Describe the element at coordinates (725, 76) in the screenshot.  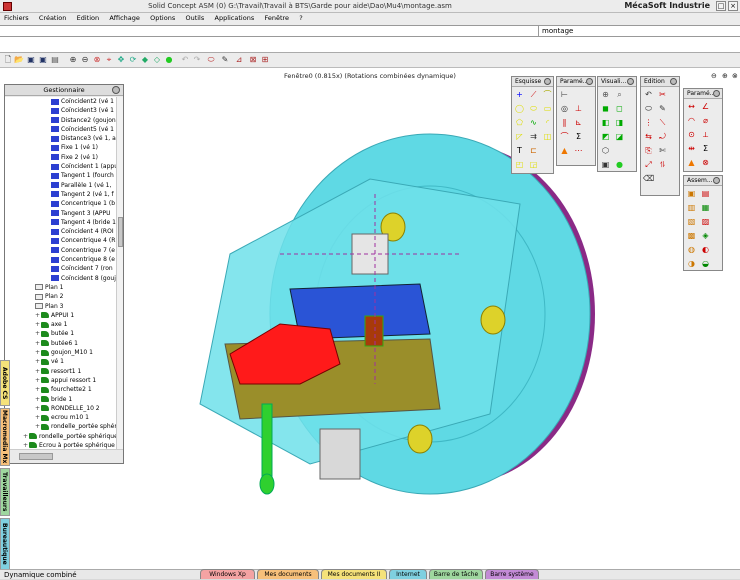
I see `viewport-maximize-icon: ⊕` at that location.